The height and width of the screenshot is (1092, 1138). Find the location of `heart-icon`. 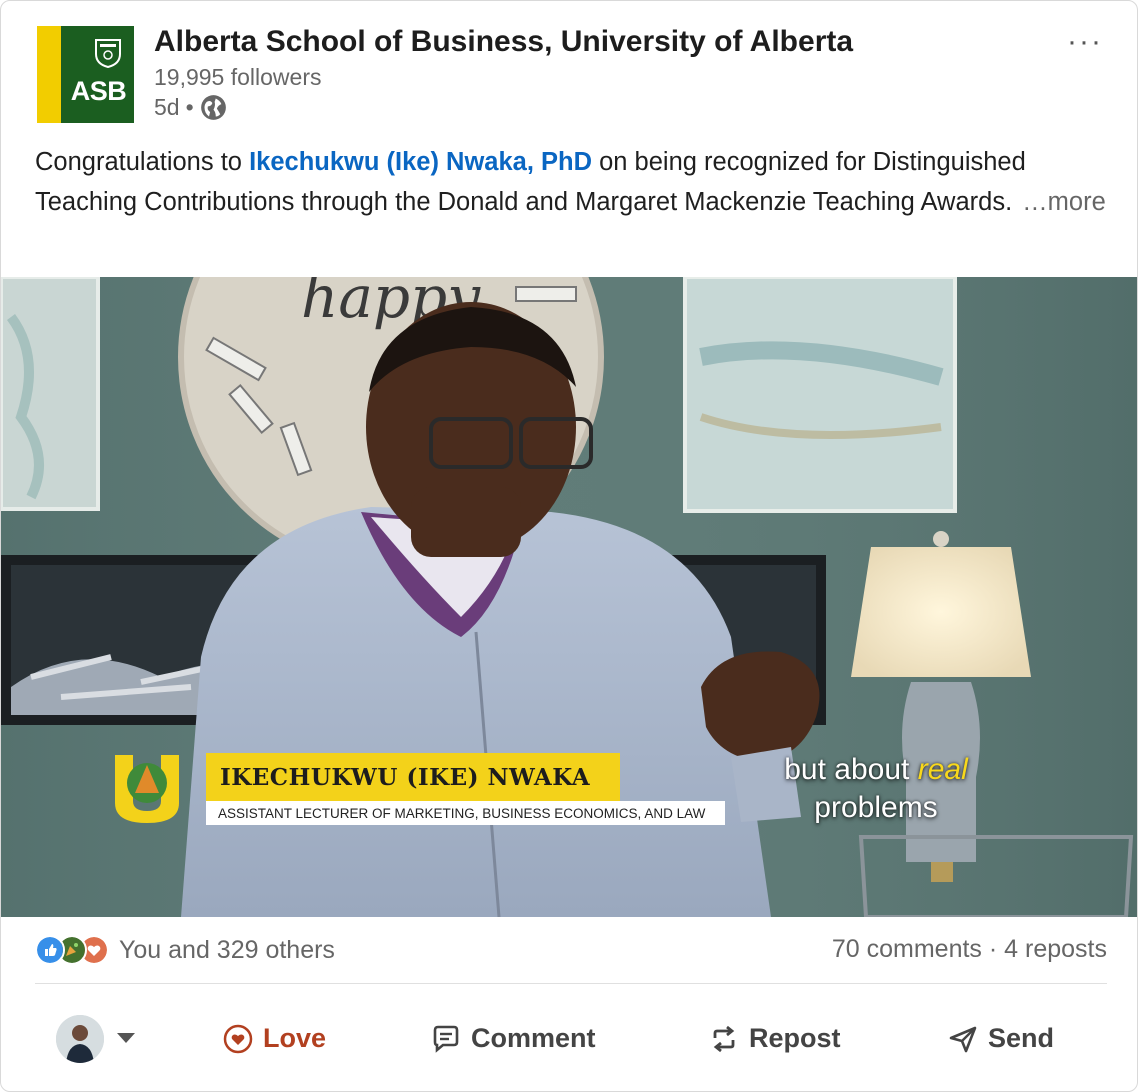

heart-icon is located at coordinates (238, 1038).